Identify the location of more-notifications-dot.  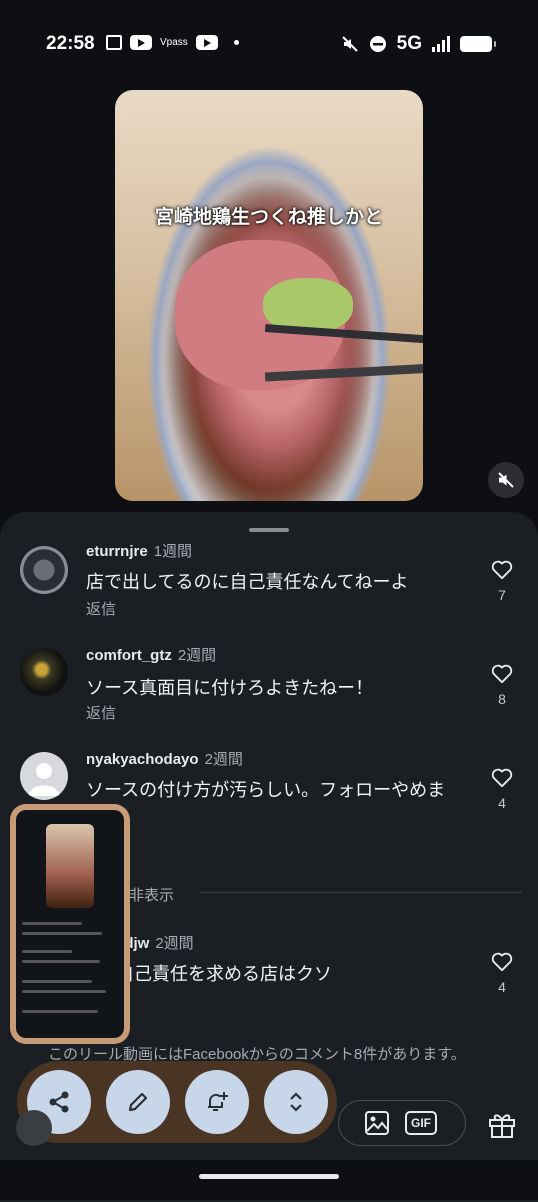
(236, 42).